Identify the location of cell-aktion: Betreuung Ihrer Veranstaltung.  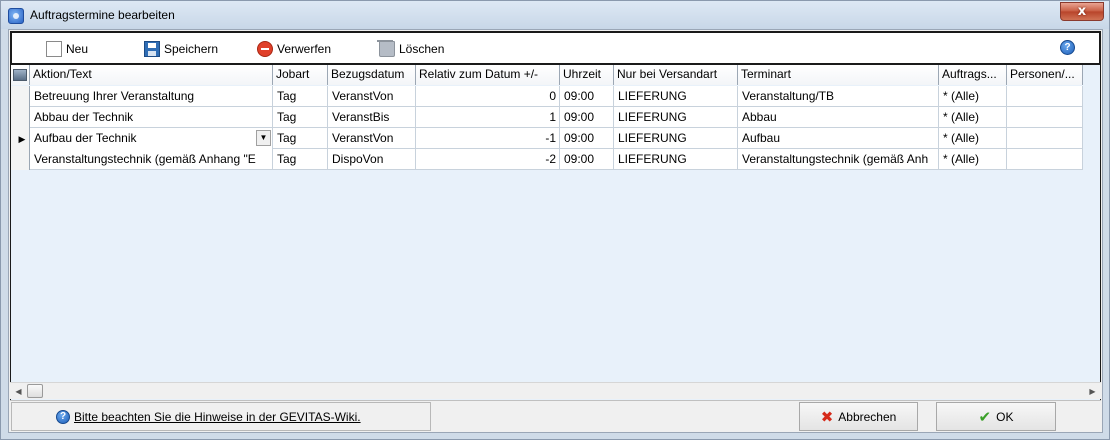
(151, 96).